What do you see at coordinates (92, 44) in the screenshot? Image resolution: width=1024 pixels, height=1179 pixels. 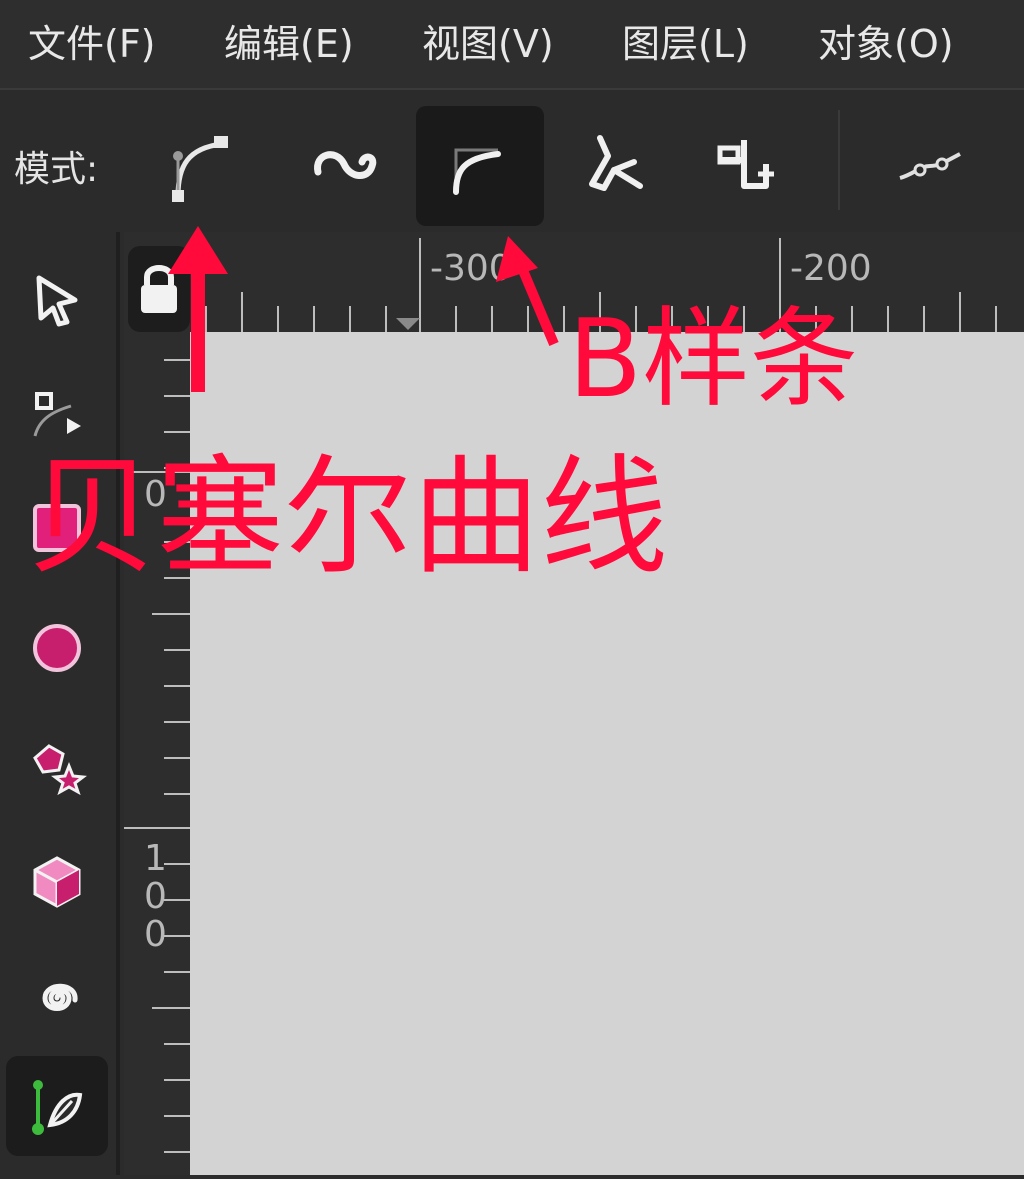 I see `menu-file: 文件(F)` at bounding box center [92, 44].